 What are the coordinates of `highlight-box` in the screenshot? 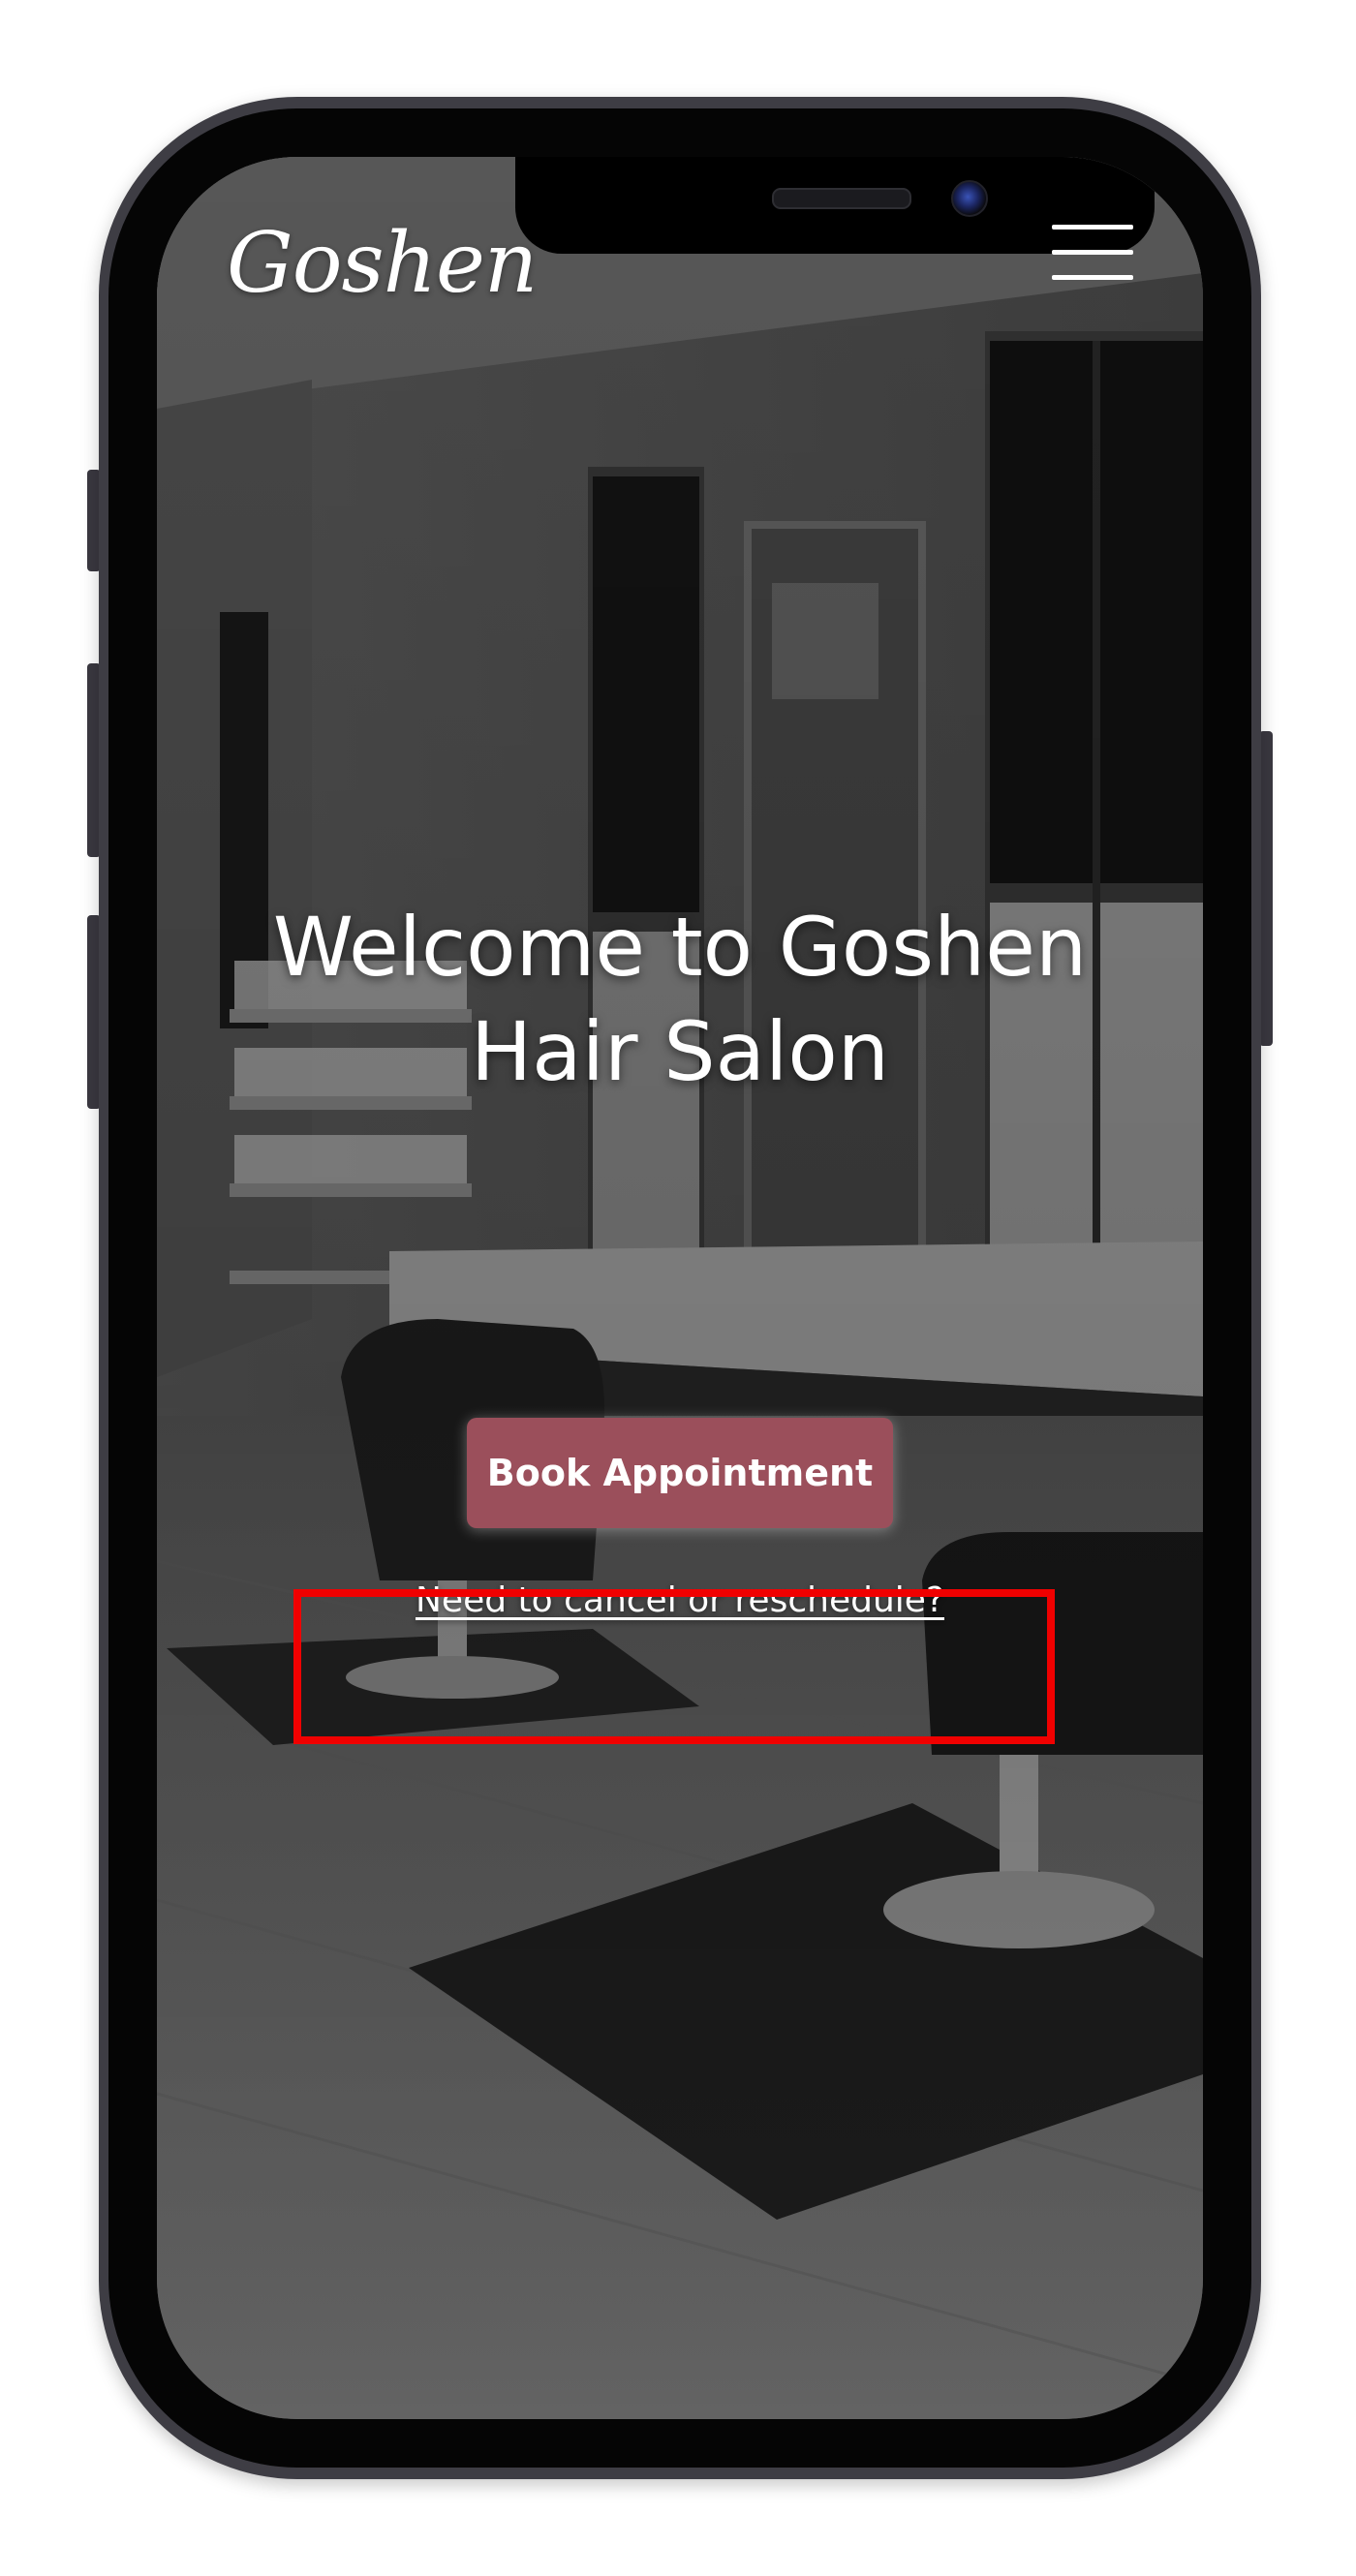 It's located at (674, 1666).